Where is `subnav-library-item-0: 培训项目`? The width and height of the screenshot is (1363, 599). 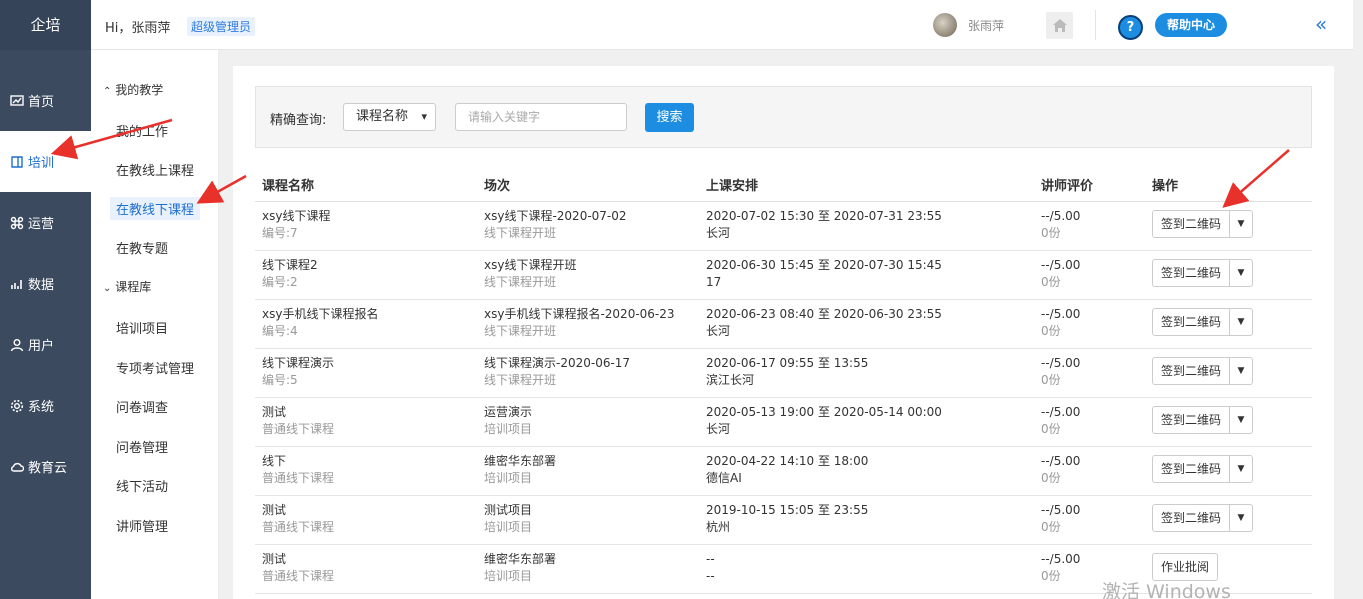
subnav-library-item-0: 培训项目 is located at coordinates (142, 327).